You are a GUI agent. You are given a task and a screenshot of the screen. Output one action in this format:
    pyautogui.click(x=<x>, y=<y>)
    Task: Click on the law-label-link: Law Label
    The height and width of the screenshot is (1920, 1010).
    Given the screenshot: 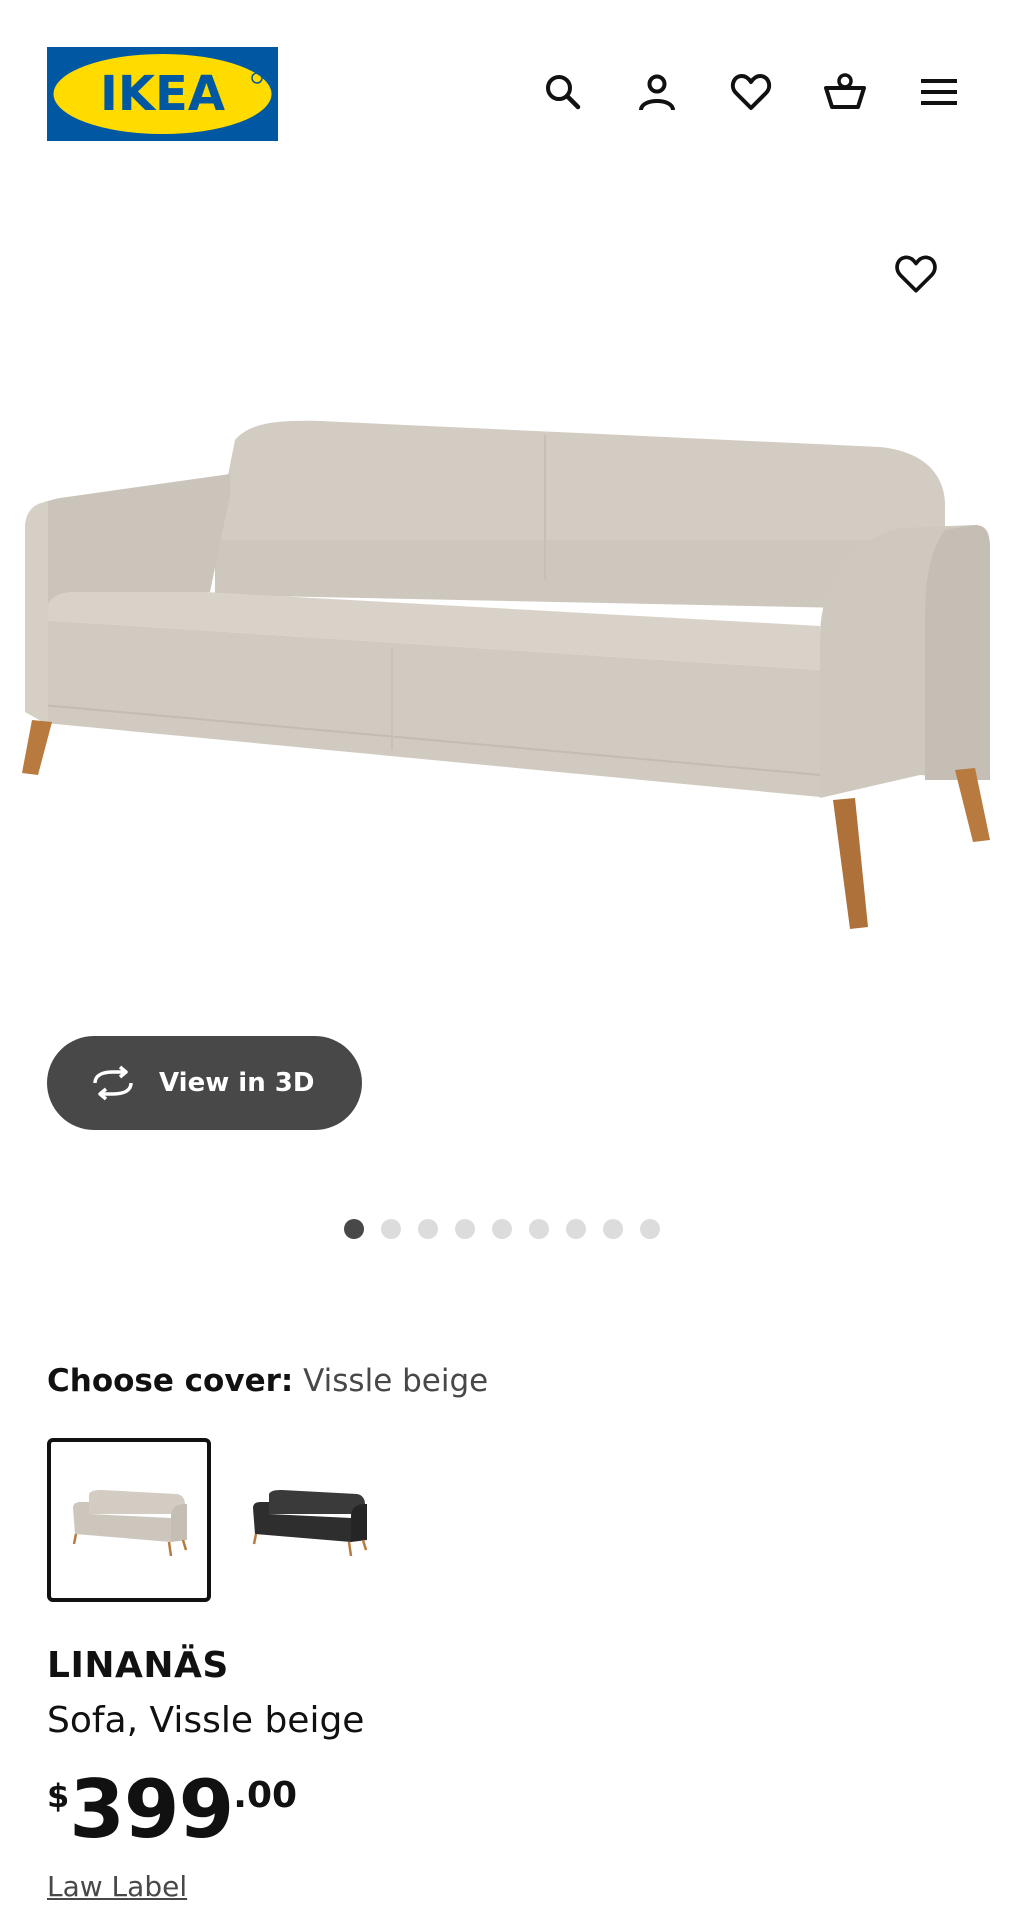 What is the action you would take?
    pyautogui.click(x=117, y=1886)
    